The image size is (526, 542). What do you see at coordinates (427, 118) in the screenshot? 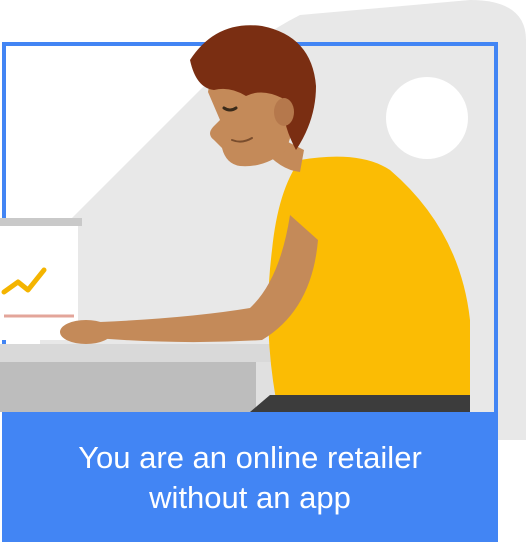
I see `tag-hole-icon` at bounding box center [427, 118].